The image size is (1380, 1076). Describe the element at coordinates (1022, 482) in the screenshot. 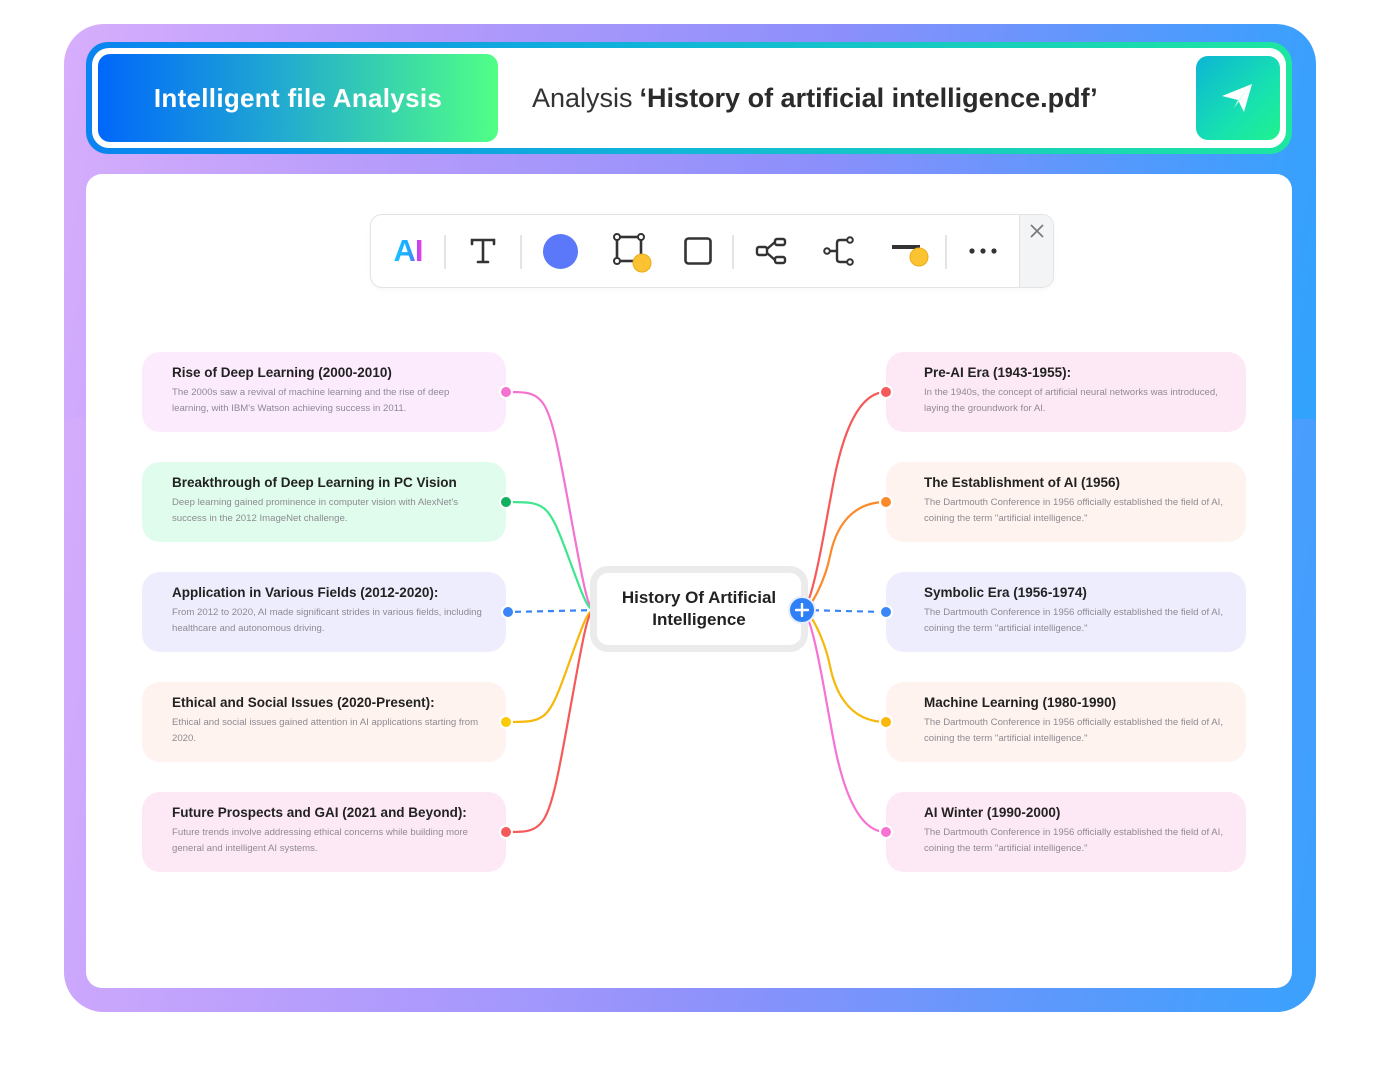

I see `node-title: The Establishment of AI (1956)` at that location.